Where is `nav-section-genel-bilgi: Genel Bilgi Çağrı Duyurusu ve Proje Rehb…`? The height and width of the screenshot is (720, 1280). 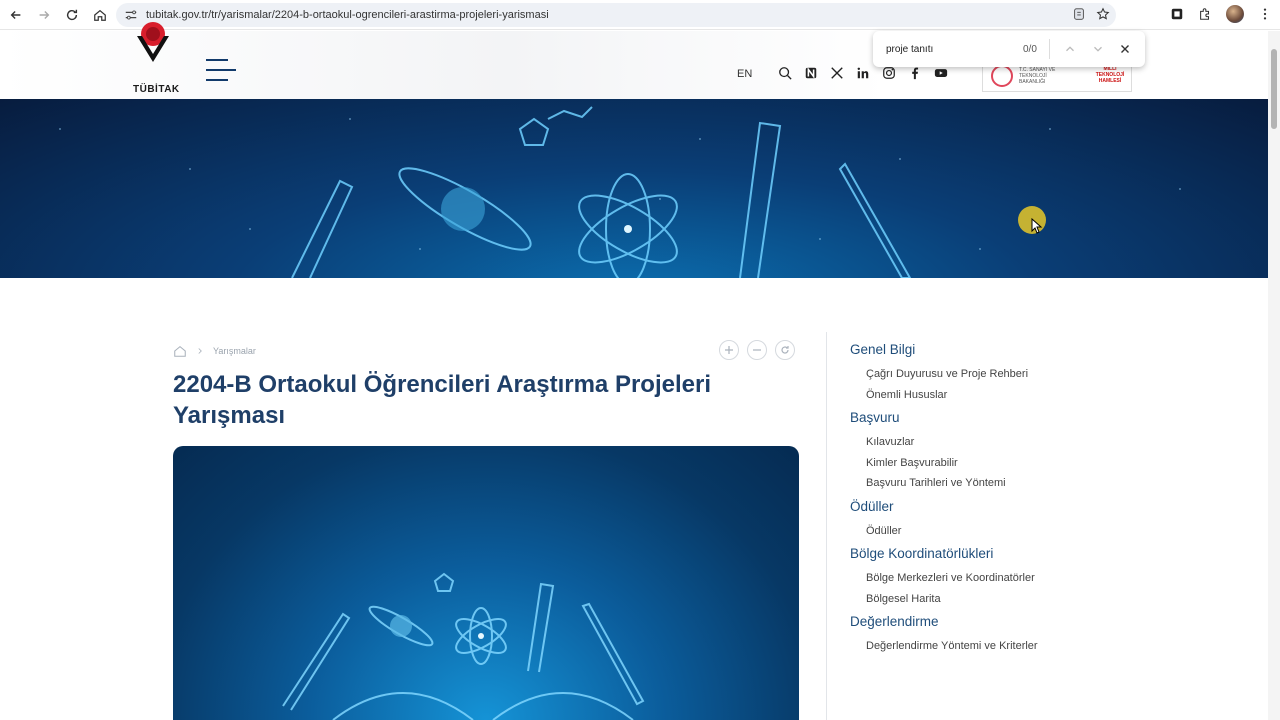 nav-section-genel-bilgi: Genel Bilgi Çağrı Duyurusu ve Proje Rehb… is located at coordinates (1000, 372).